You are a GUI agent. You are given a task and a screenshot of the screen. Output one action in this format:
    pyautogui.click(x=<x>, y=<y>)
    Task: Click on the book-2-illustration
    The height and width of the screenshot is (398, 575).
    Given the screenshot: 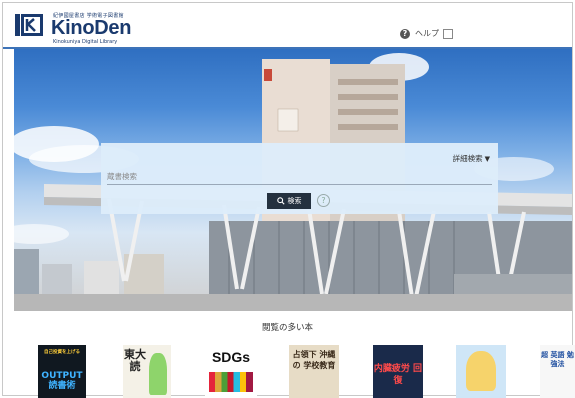 What is the action you would take?
    pyautogui.click(x=158, y=374)
    